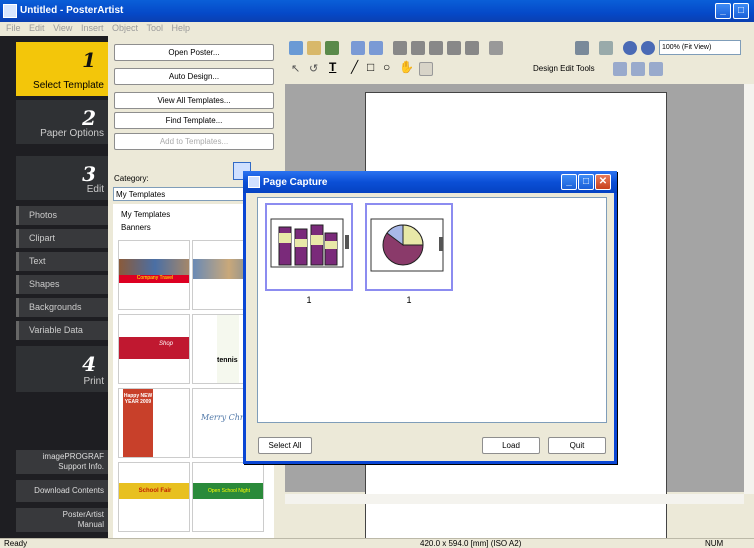  Describe the element at coordinates (37, 28) in the screenshot. I see `menu-edit: Edit` at that location.